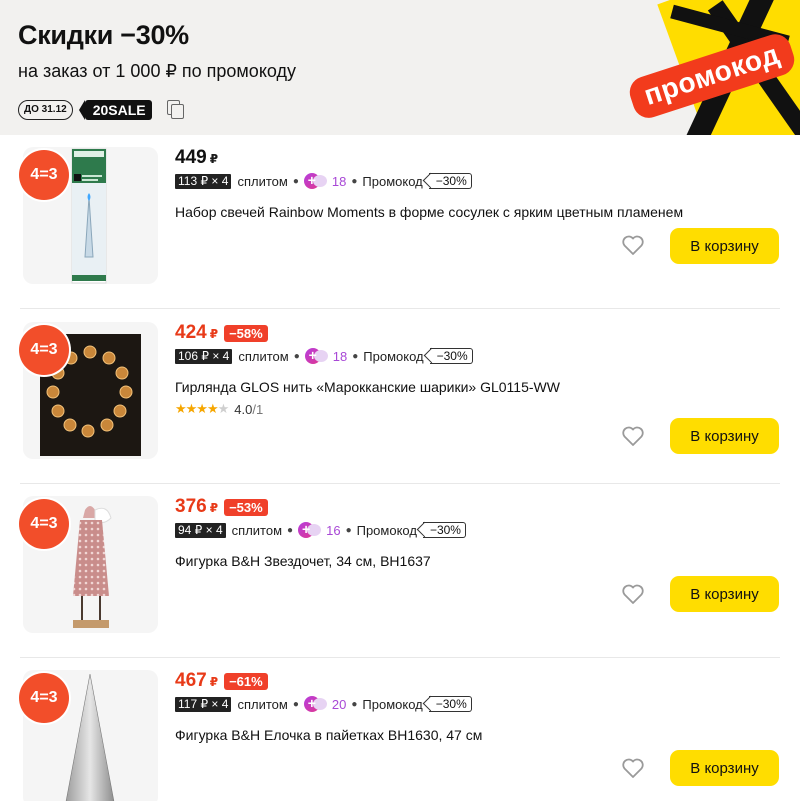  Describe the element at coordinates (339, 704) in the screenshot. I see `plus-points: 20` at that location.